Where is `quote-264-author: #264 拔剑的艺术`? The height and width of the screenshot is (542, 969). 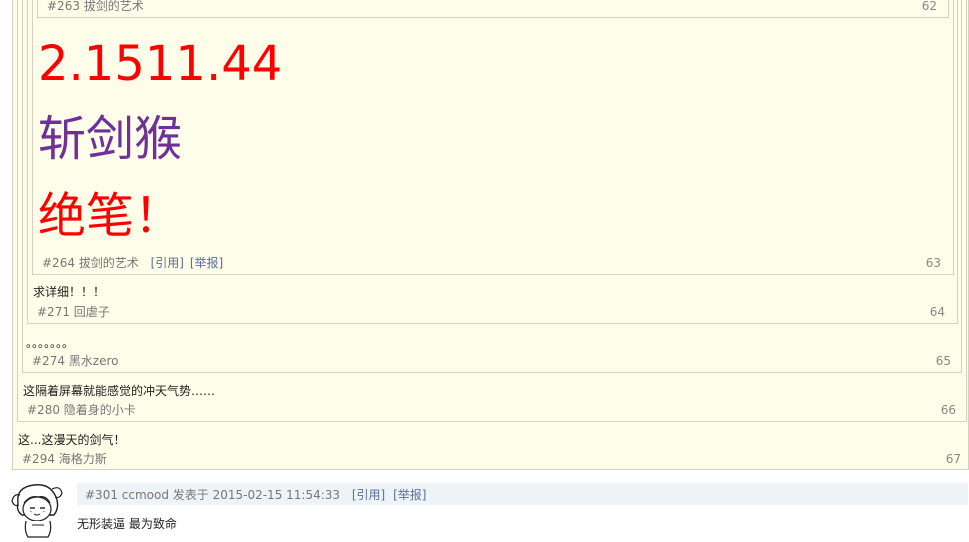
quote-264-author: #264 拔剑的艺术 is located at coordinates (90, 263).